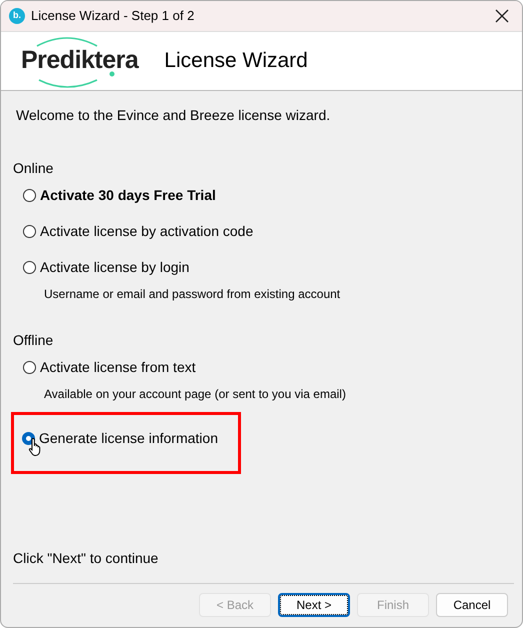 Image resolution: width=523 pixels, height=628 pixels. I want to click on hint-text: Click "Next" to continue, so click(86, 558).